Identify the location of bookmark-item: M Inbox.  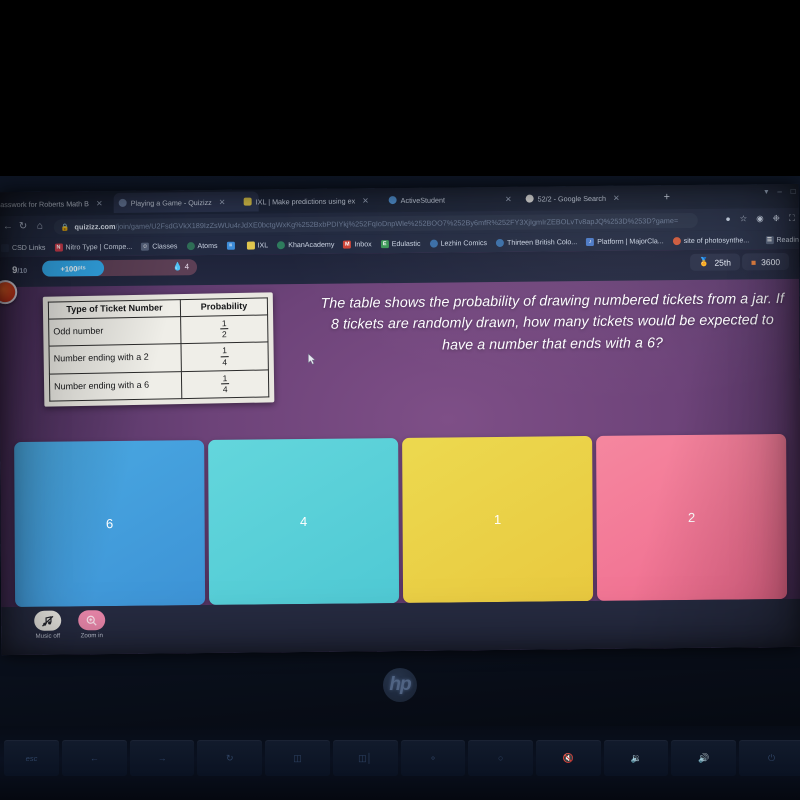
(357, 244).